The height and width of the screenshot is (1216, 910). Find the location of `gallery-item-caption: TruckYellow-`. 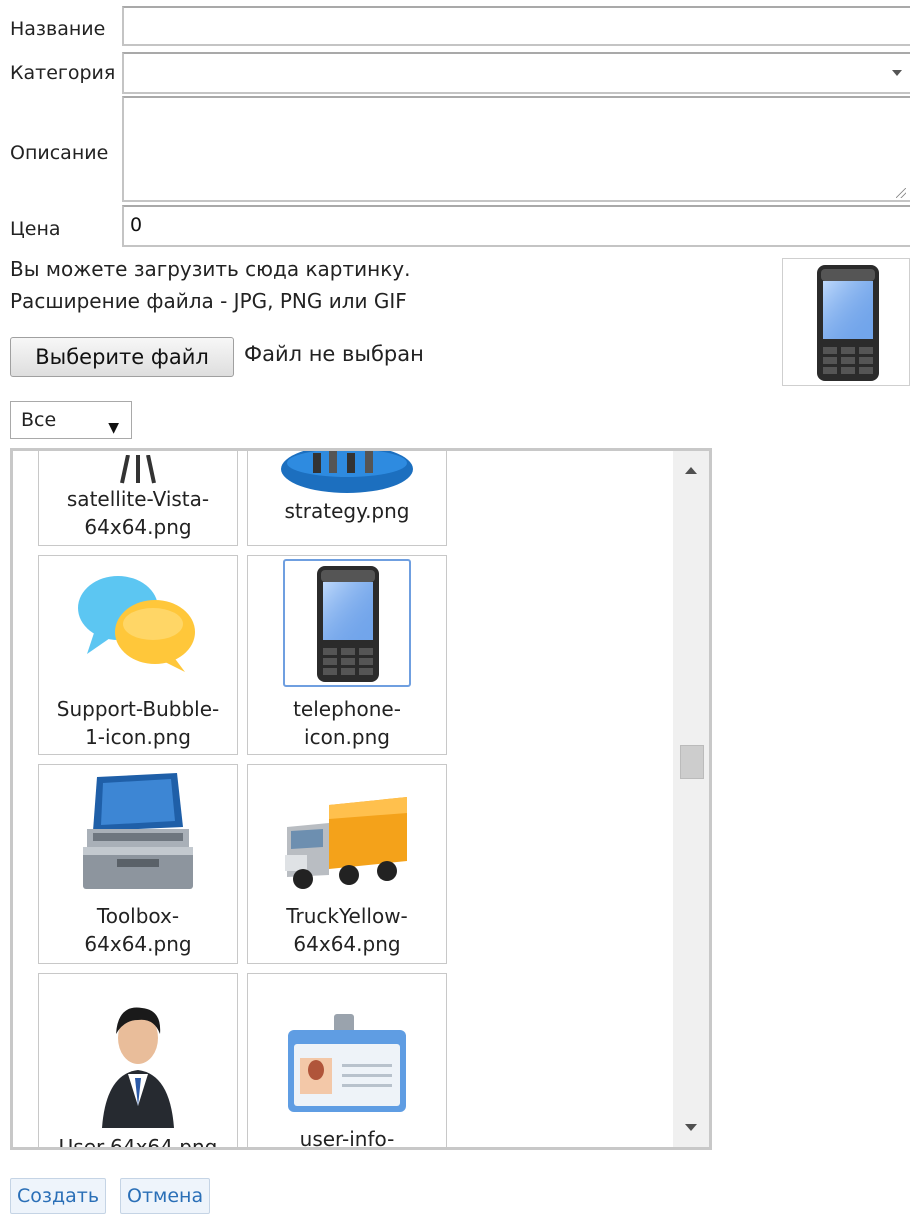

gallery-item-caption: TruckYellow- is located at coordinates (347, 916).